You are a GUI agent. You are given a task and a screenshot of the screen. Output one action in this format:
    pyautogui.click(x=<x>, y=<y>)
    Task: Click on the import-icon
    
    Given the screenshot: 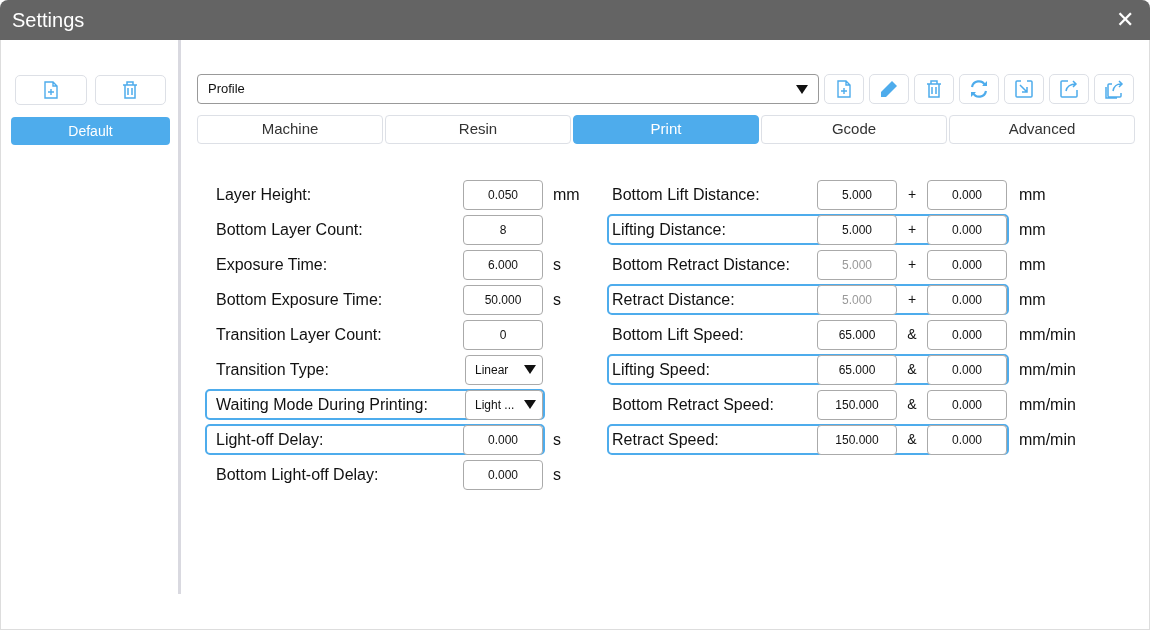 What is the action you would take?
    pyautogui.click(x=1024, y=89)
    